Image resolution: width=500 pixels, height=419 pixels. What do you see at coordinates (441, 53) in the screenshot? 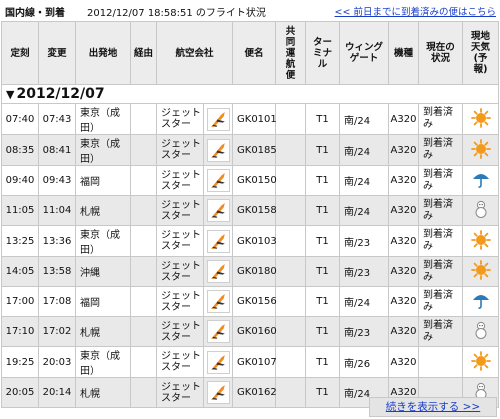
I see `col-status: 現在の状況` at bounding box center [441, 53].